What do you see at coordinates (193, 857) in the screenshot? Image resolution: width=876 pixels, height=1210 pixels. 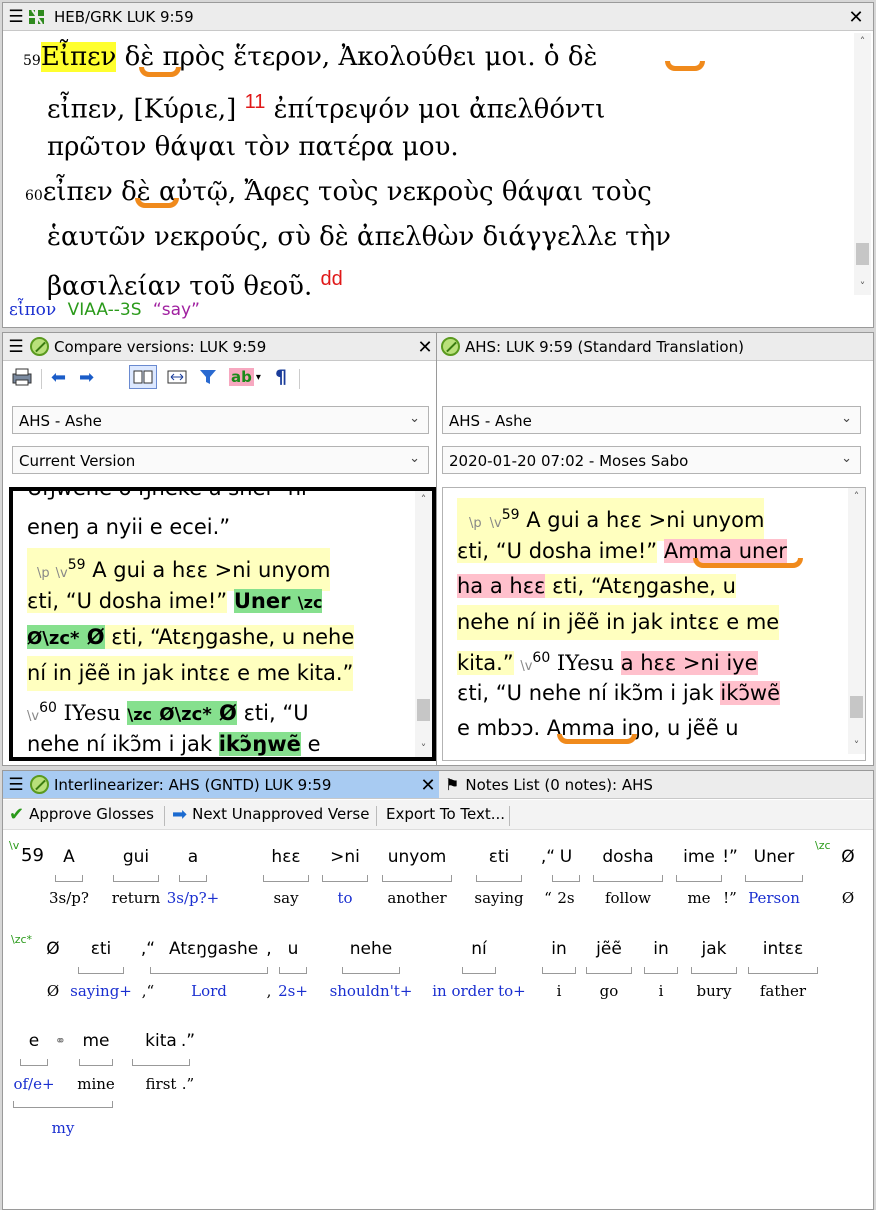 I see `interlinear-token: a` at bounding box center [193, 857].